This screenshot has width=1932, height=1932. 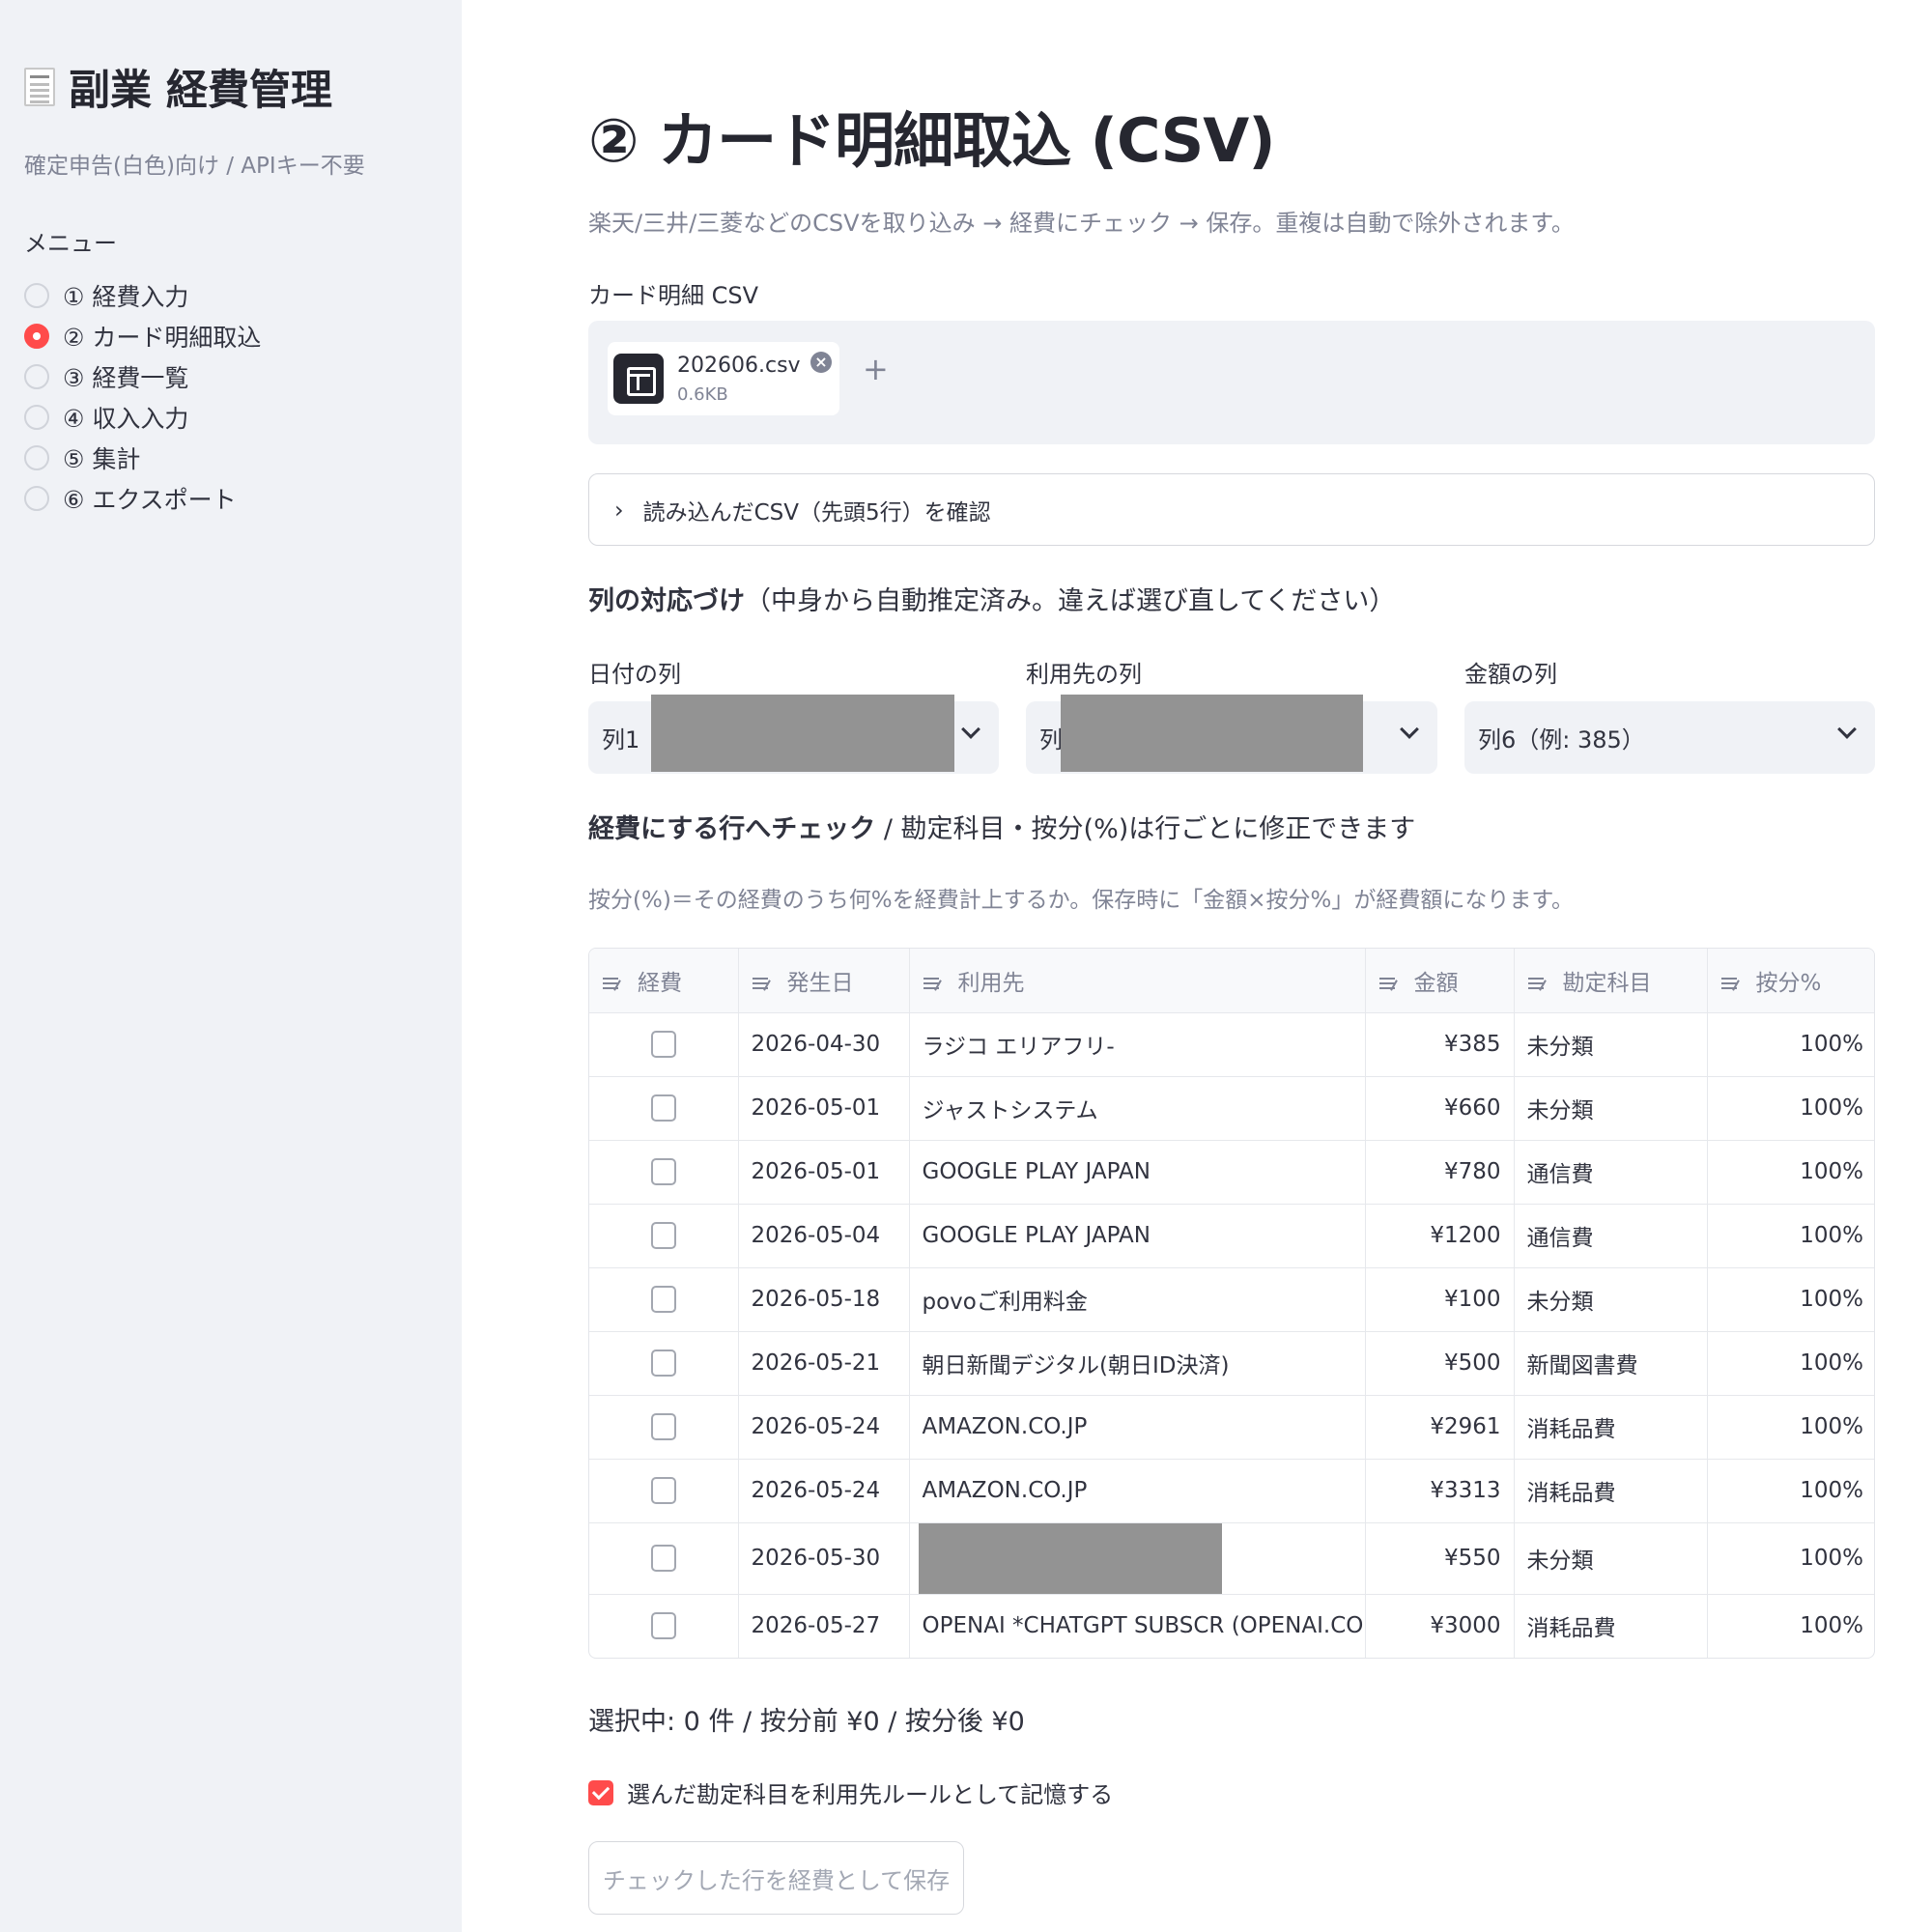 I want to click on menu-item-card-import: ② カード明細取込, so click(x=231, y=336).